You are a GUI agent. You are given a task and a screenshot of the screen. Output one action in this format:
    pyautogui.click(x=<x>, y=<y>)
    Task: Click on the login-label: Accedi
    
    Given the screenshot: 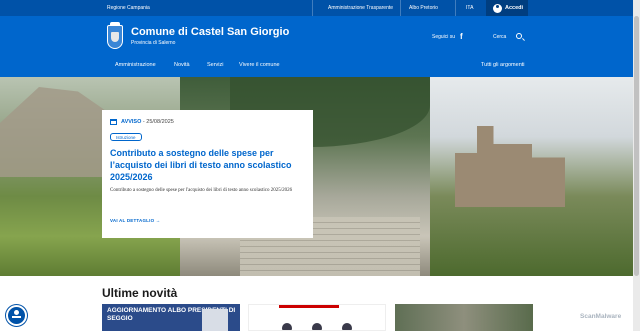 What is the action you would take?
    pyautogui.click(x=514, y=8)
    